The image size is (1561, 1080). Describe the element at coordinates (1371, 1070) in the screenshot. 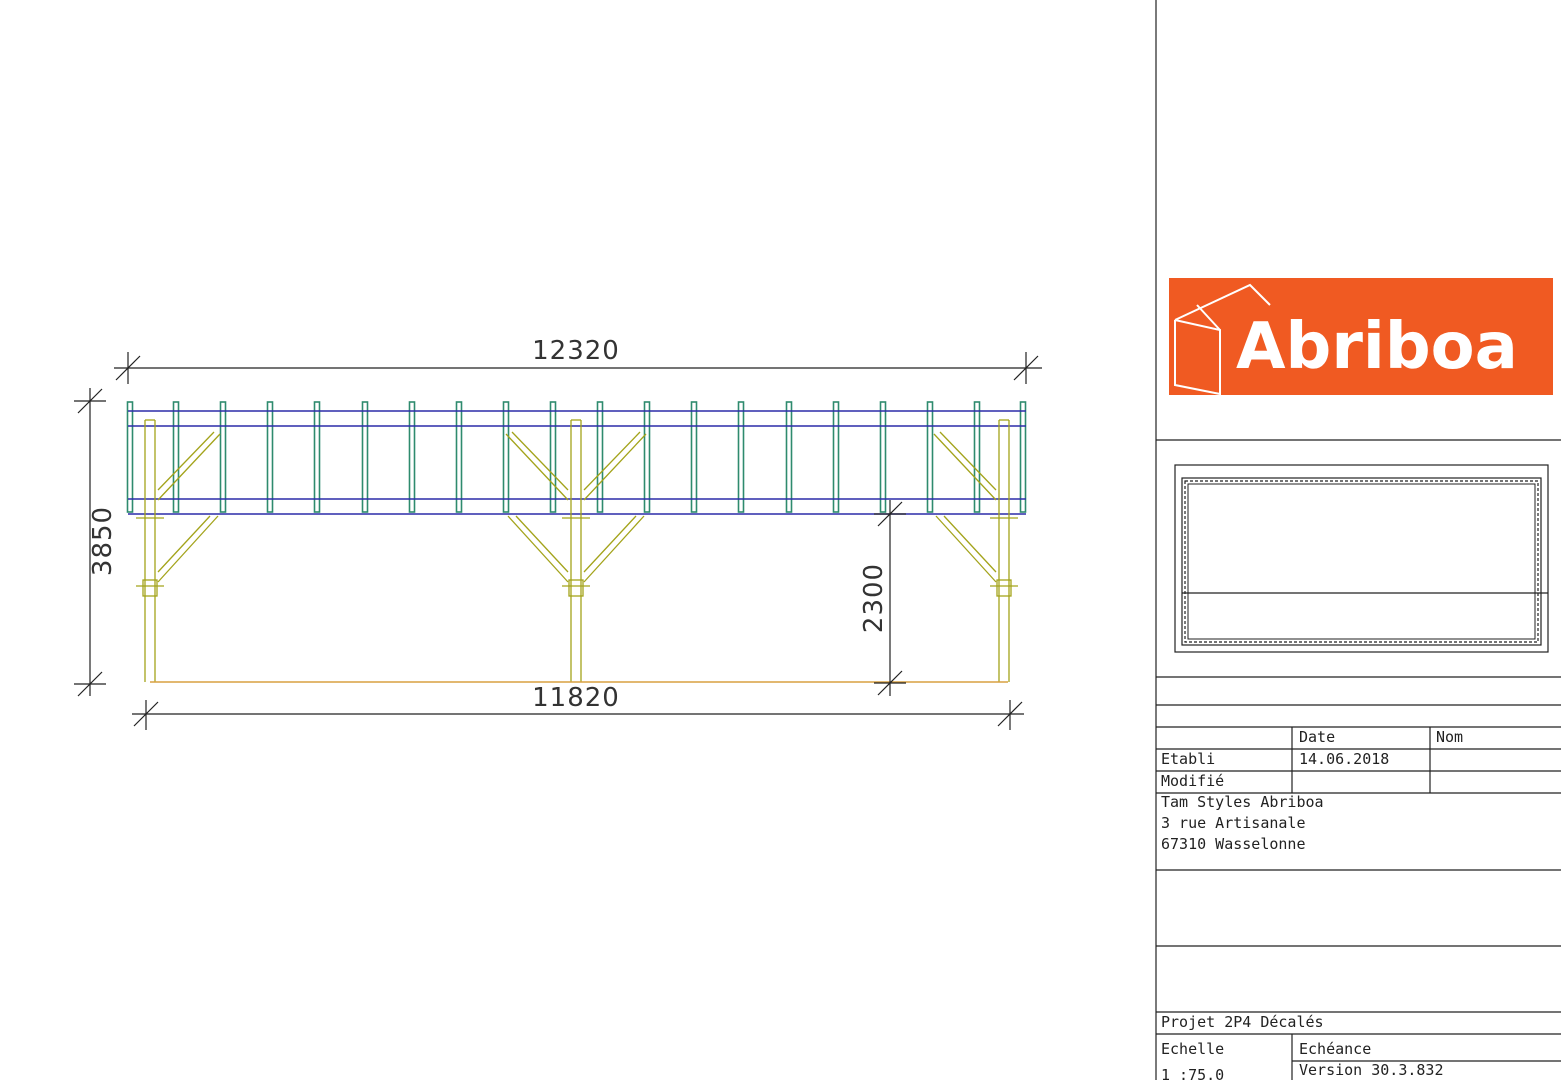

I see `version-label: Version 30.3.832` at that location.